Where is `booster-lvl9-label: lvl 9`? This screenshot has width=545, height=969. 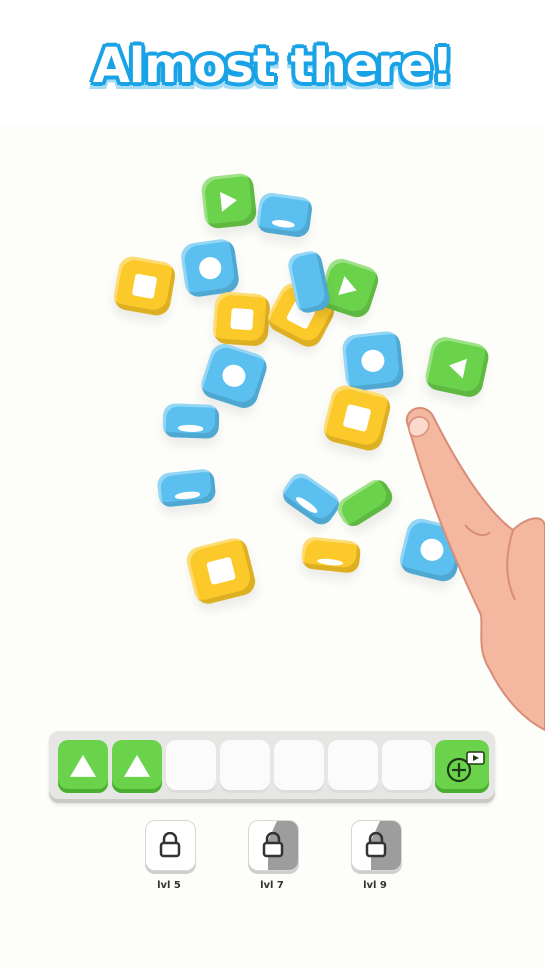 booster-lvl9-label: lvl 9 is located at coordinates (375, 885).